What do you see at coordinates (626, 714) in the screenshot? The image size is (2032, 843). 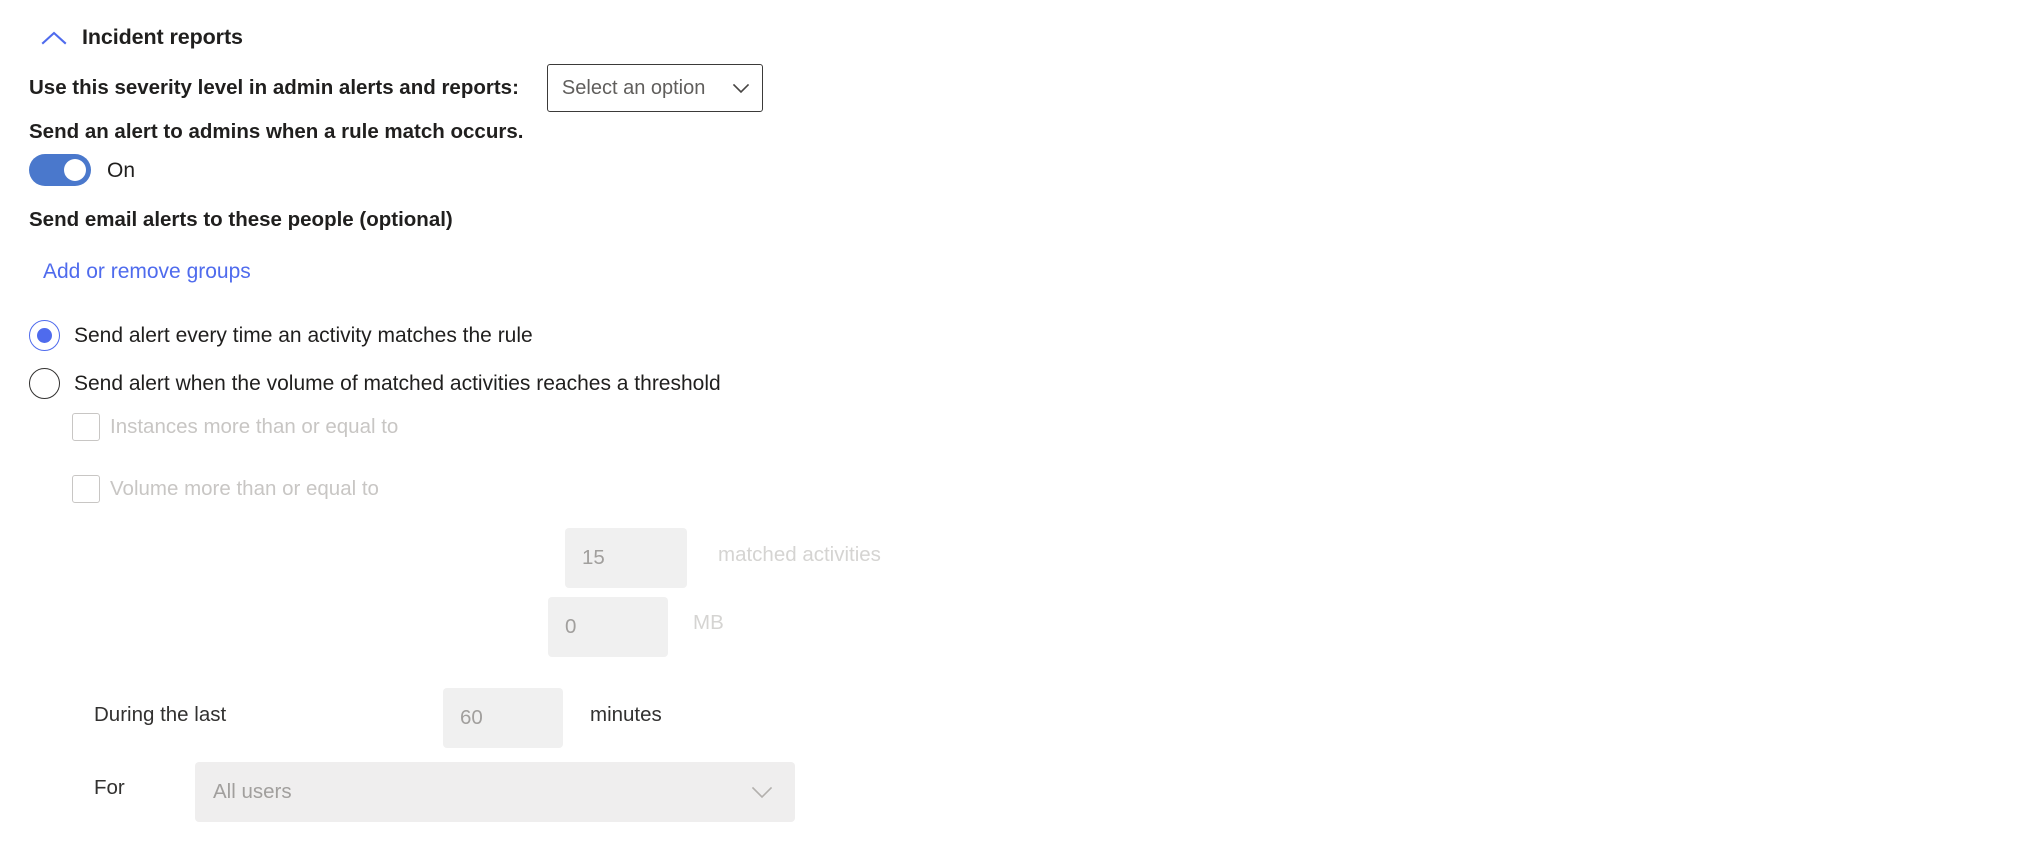 I see `duration-unit-label: minutes` at bounding box center [626, 714].